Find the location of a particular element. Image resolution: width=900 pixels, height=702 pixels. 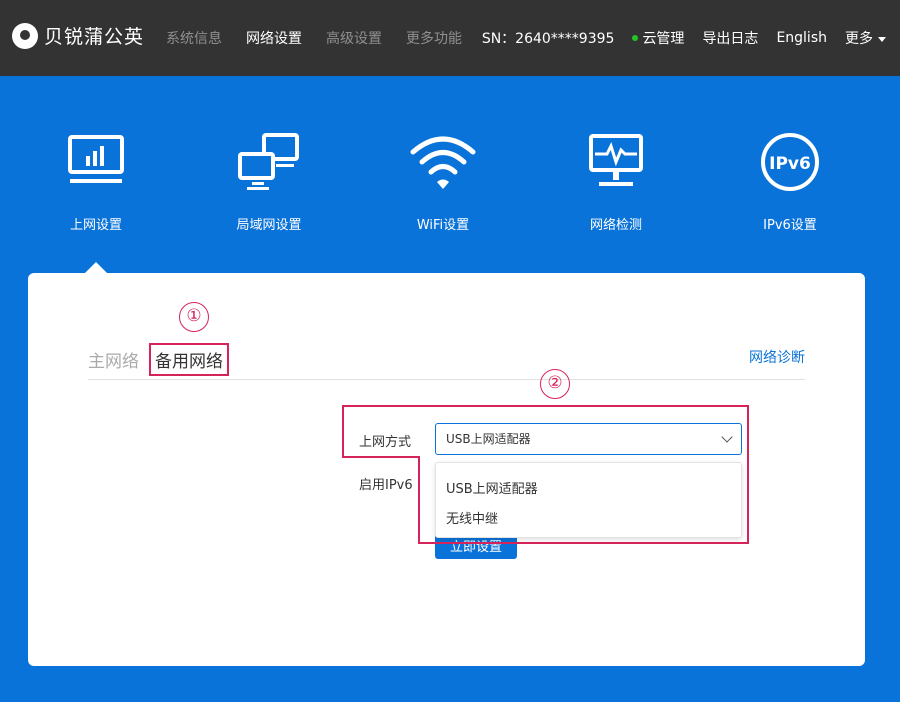

module-ipv6-settings: IPv6 IPv6设置 is located at coordinates (790, 182).